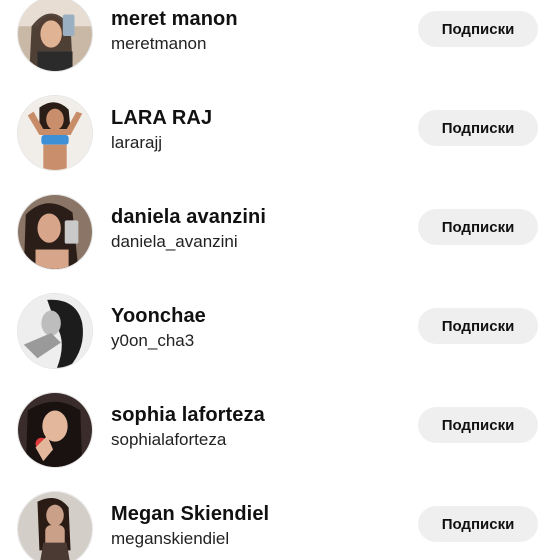 The image size is (560, 560). Describe the element at coordinates (137, 142) in the screenshot. I see `user-handle: lararajj` at that location.